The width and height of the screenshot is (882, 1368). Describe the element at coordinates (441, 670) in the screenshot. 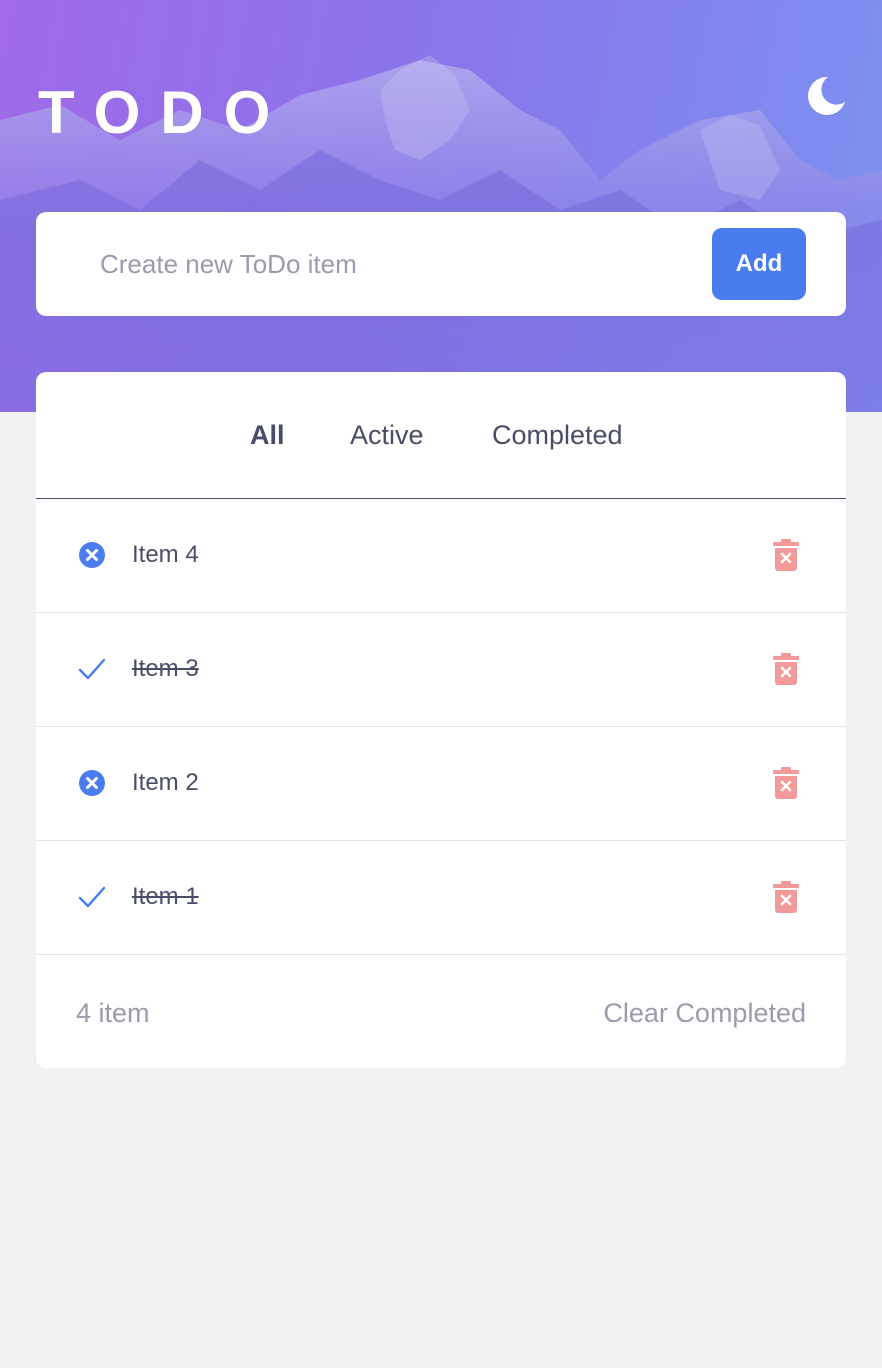

I see `todo-item: Item 3` at that location.